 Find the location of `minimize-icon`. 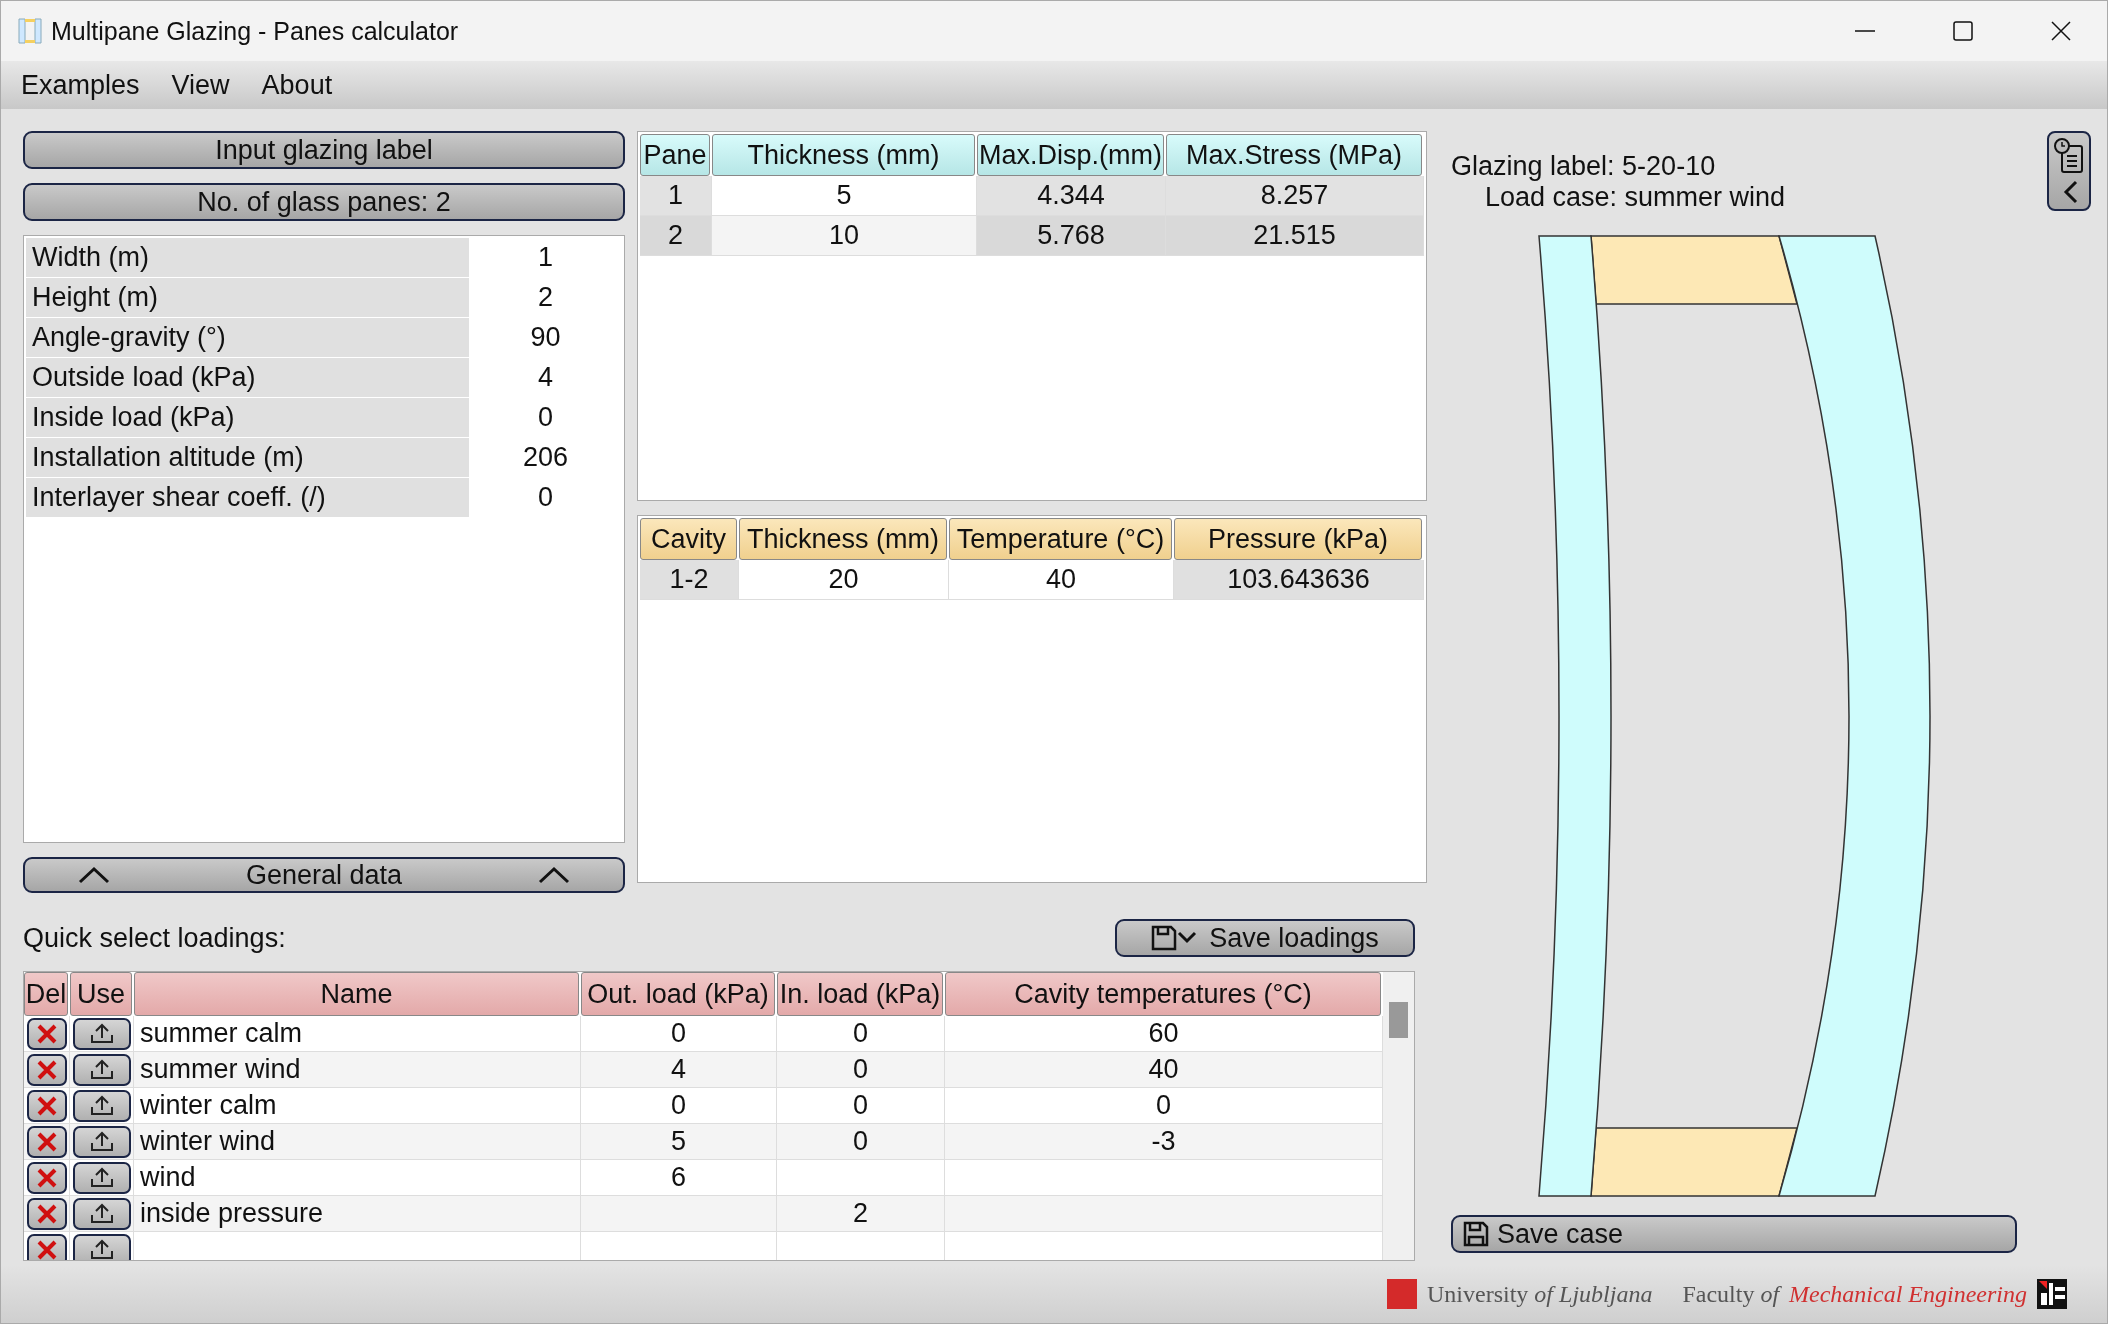

minimize-icon is located at coordinates (1865, 31).